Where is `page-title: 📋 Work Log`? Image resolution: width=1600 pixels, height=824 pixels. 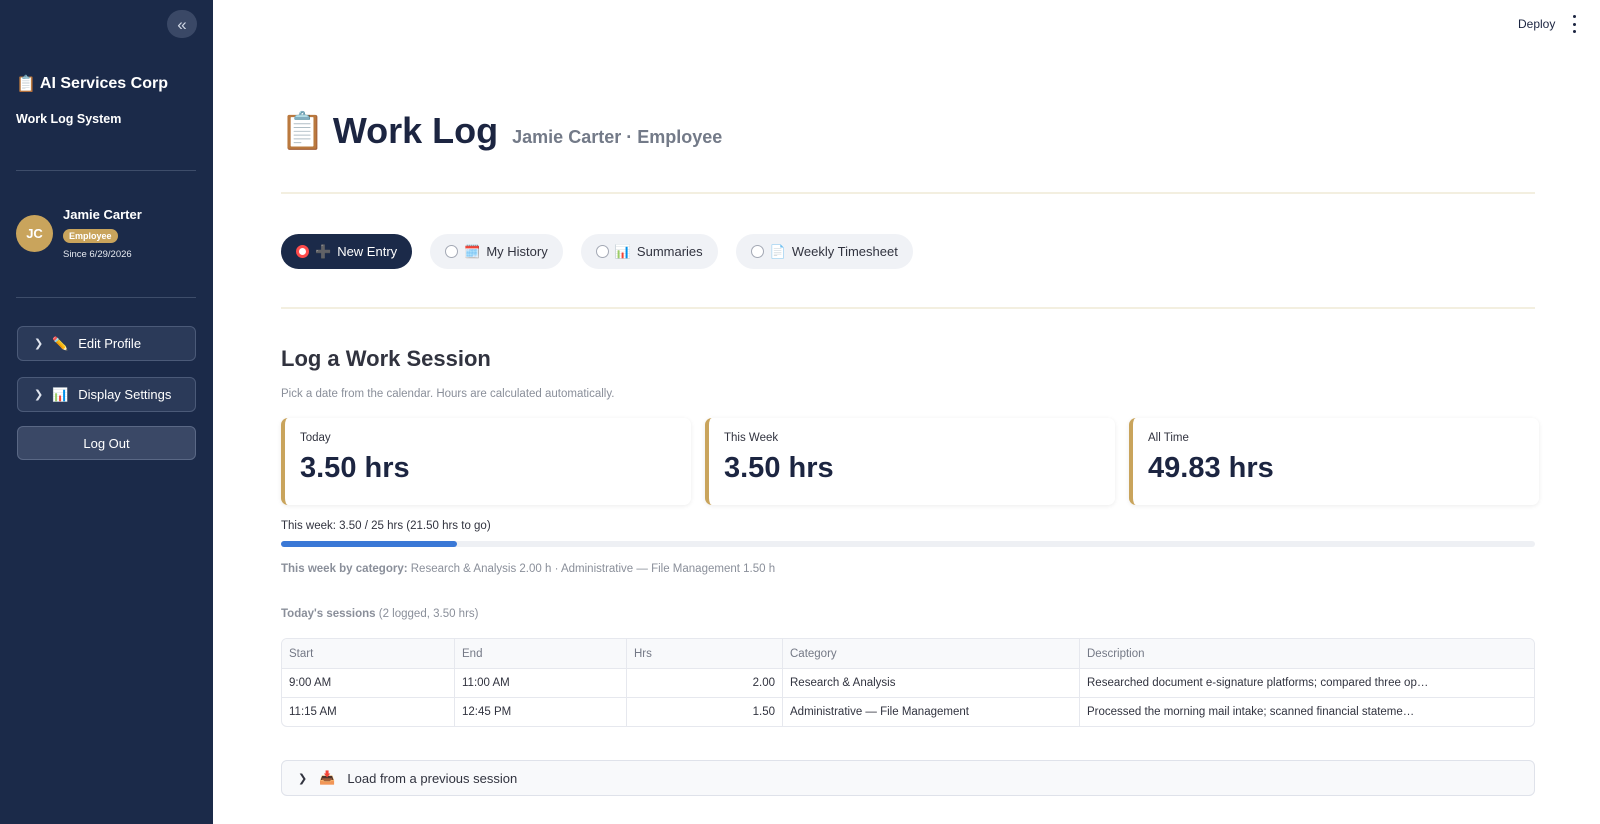 page-title: 📋 Work Log is located at coordinates (389, 131).